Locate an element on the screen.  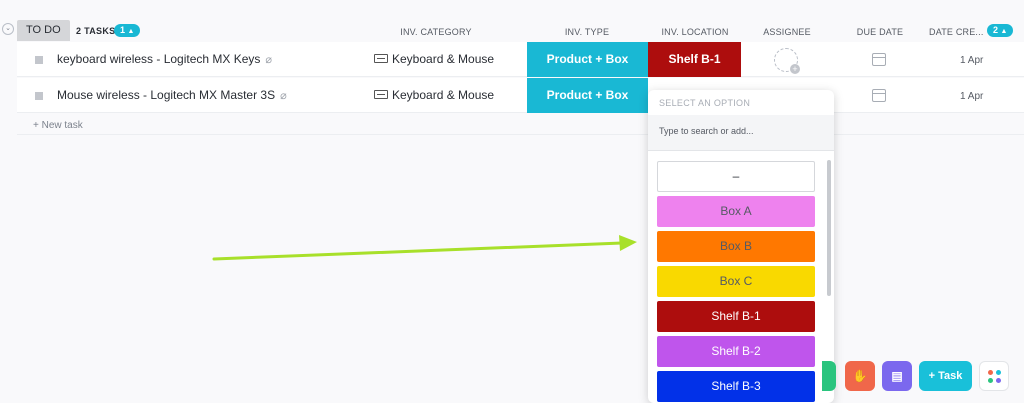
option-box-a: Box A is located at coordinates (736, 211).